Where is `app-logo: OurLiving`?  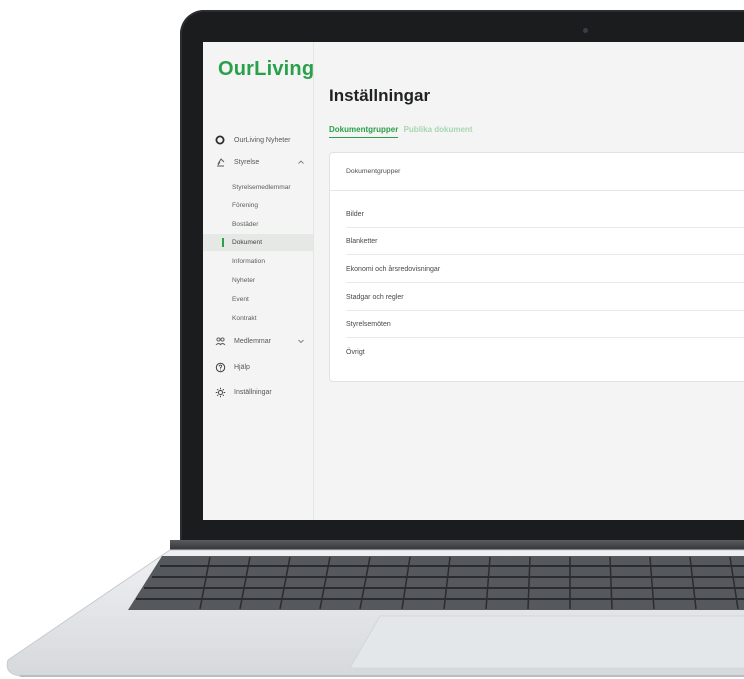 app-logo: OurLiving is located at coordinates (266, 69).